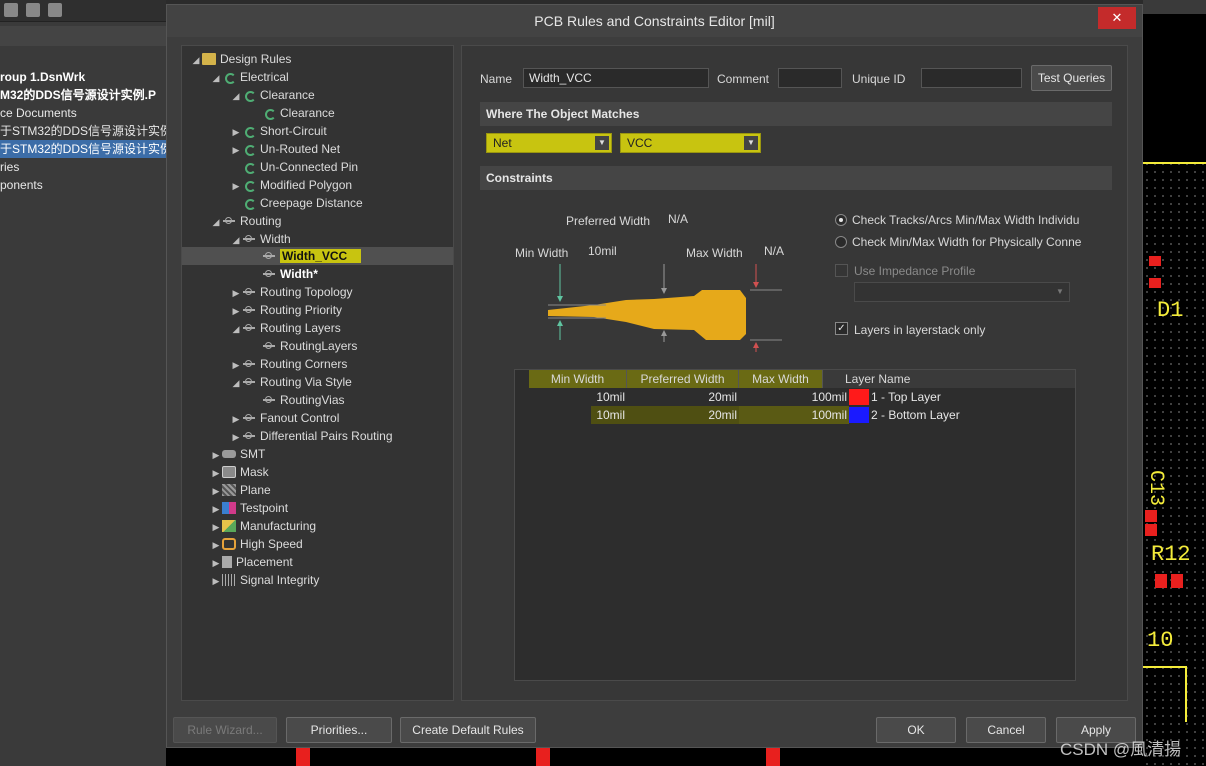 The height and width of the screenshot is (766, 1206). What do you see at coordinates (238, 454) in the screenshot?
I see `tree-item: ▶ SMT` at bounding box center [238, 454].